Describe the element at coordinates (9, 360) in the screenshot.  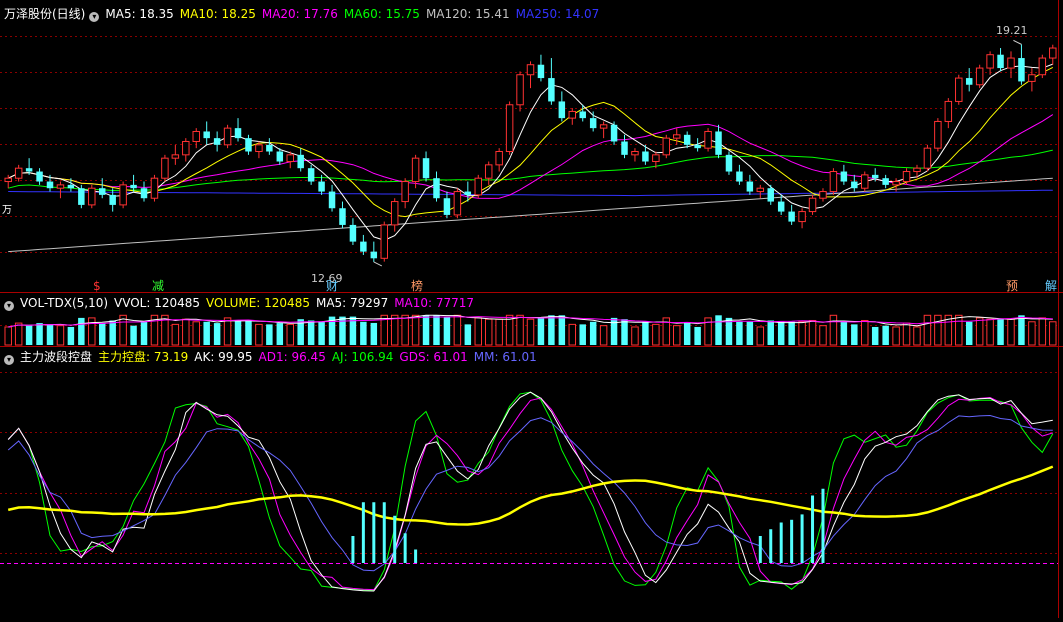
I see `indicator-settings-icon: ▾` at that location.